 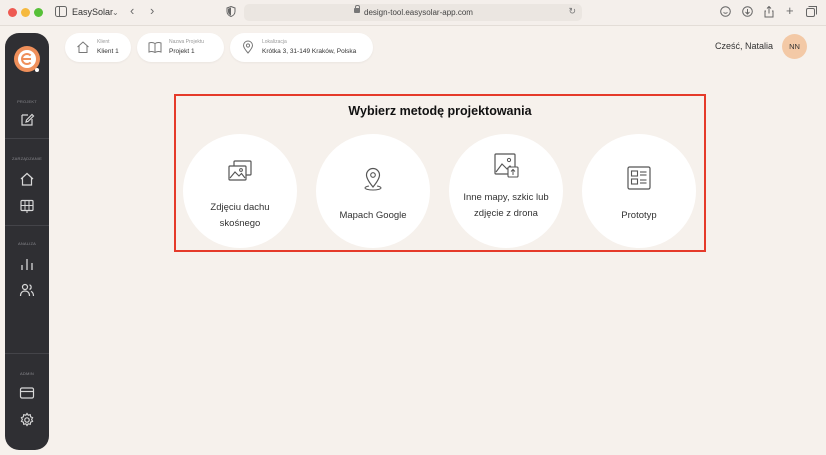 I want to click on share-icon, so click(x=769, y=13).